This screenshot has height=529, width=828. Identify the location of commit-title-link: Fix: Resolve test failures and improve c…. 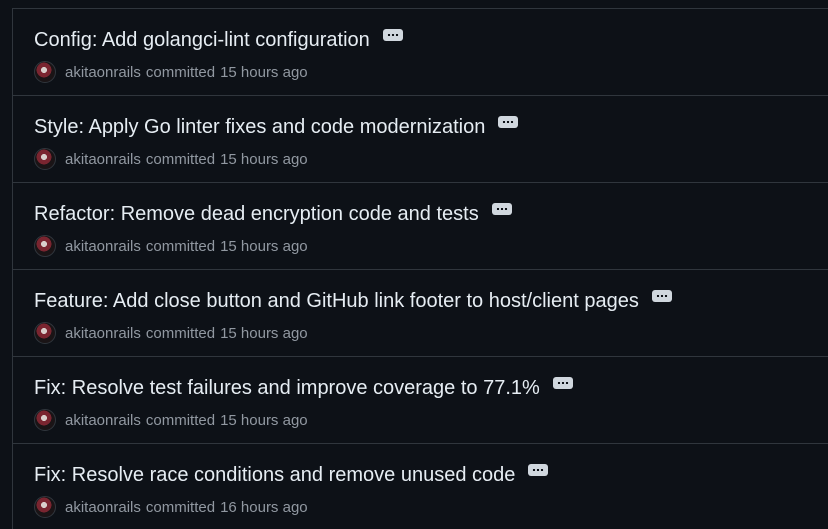
(287, 388).